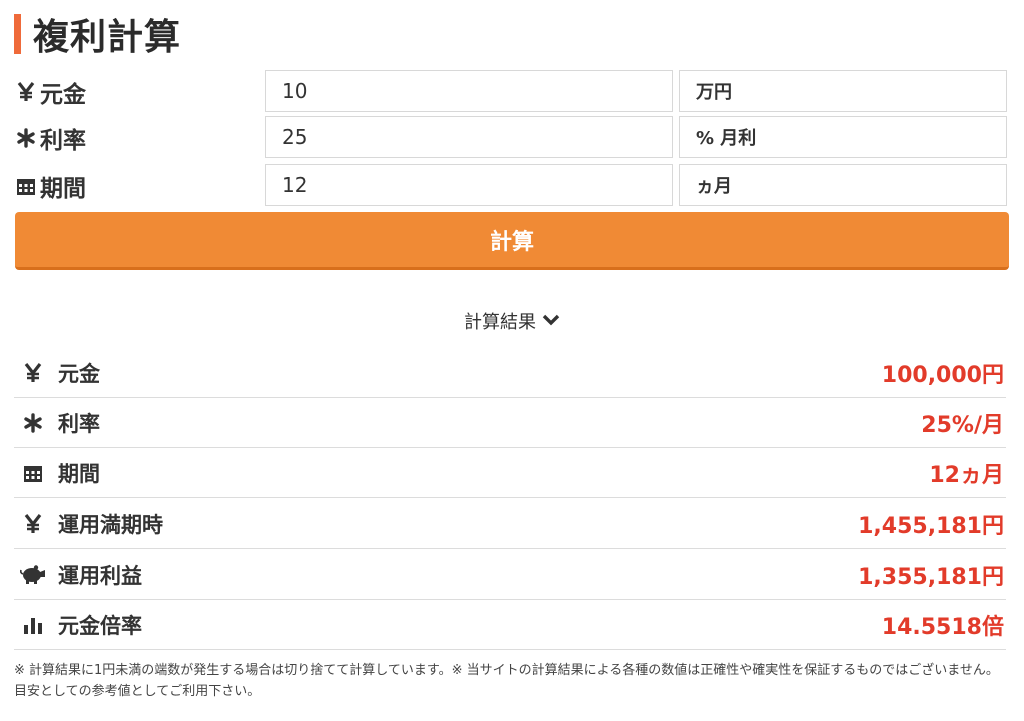 Image resolution: width=1024 pixels, height=721 pixels. I want to click on result-value: 100,000円, so click(942, 375).